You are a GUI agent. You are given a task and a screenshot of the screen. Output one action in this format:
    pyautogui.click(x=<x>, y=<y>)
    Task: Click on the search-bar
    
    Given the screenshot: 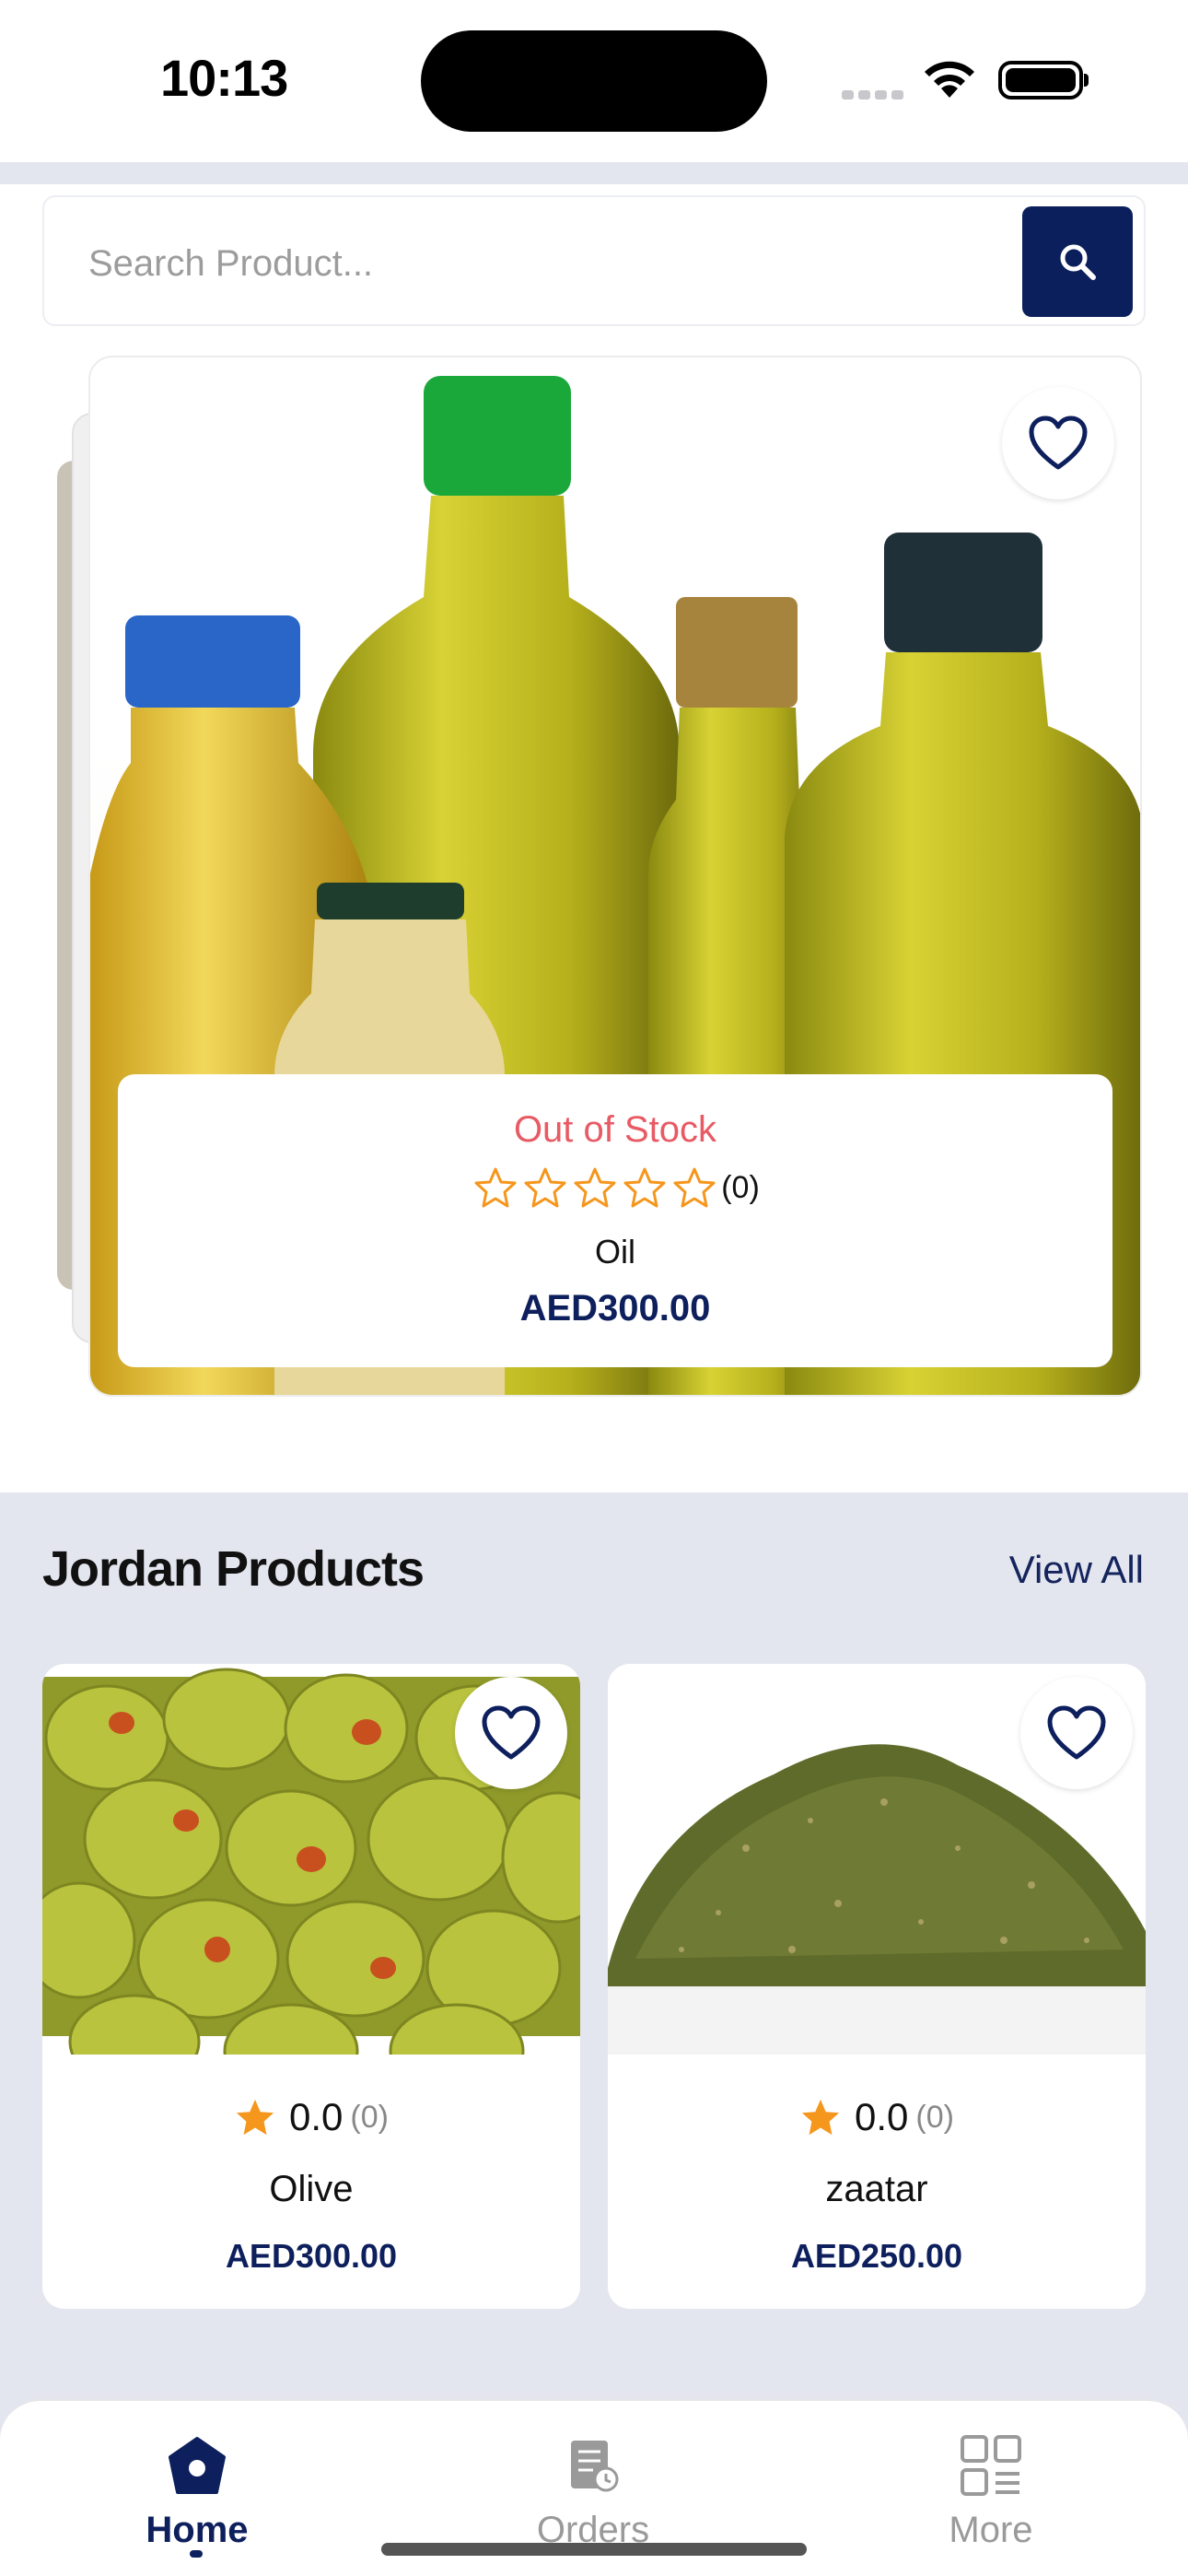 What is the action you would take?
    pyautogui.click(x=594, y=260)
    